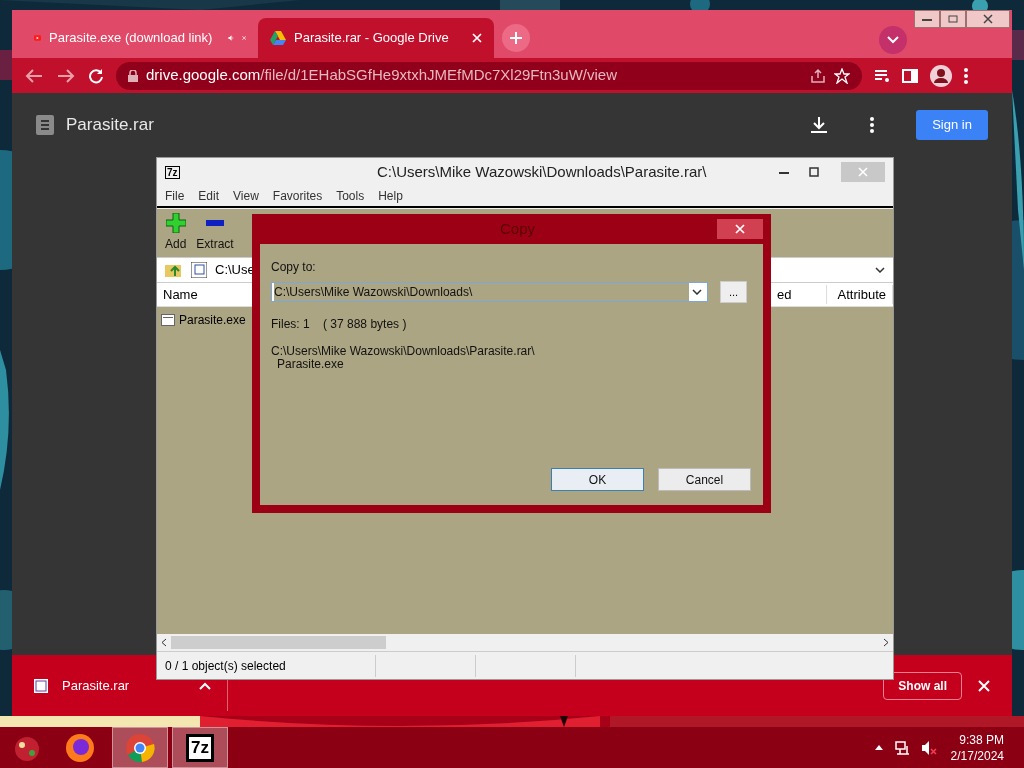 This screenshot has width=1024, height=768. Describe the element at coordinates (489, 292) in the screenshot. I see `destination-field: C:\Users\Mike Wazowski\Downloads\` at that location.